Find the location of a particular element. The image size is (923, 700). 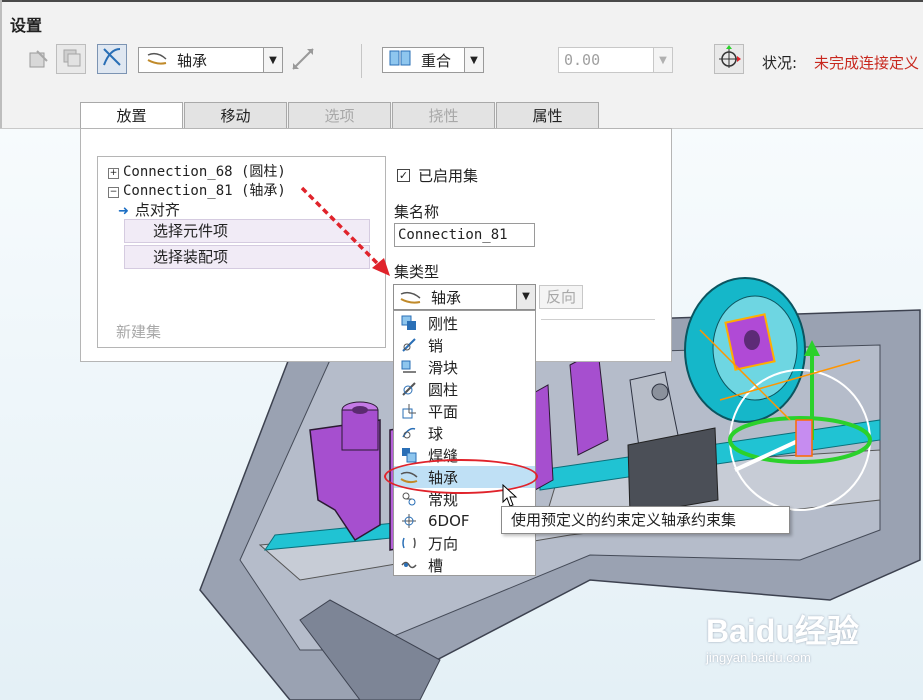

flip-button: 反向 is located at coordinates (561, 297).